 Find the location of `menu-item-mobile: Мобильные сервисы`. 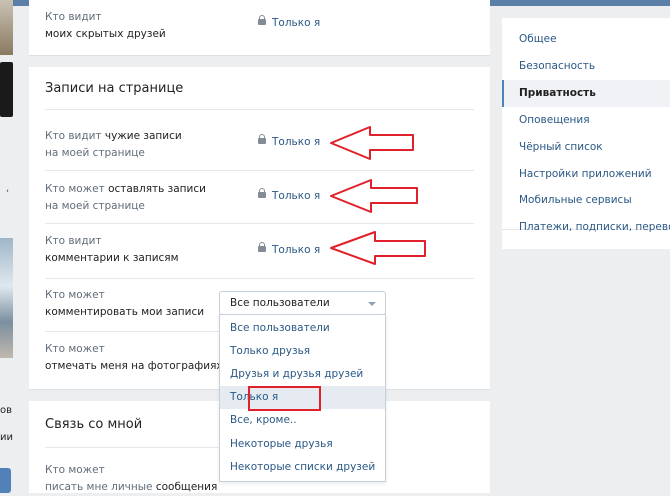

menu-item-mobile: Мобильные сервисы is located at coordinates (586, 200).